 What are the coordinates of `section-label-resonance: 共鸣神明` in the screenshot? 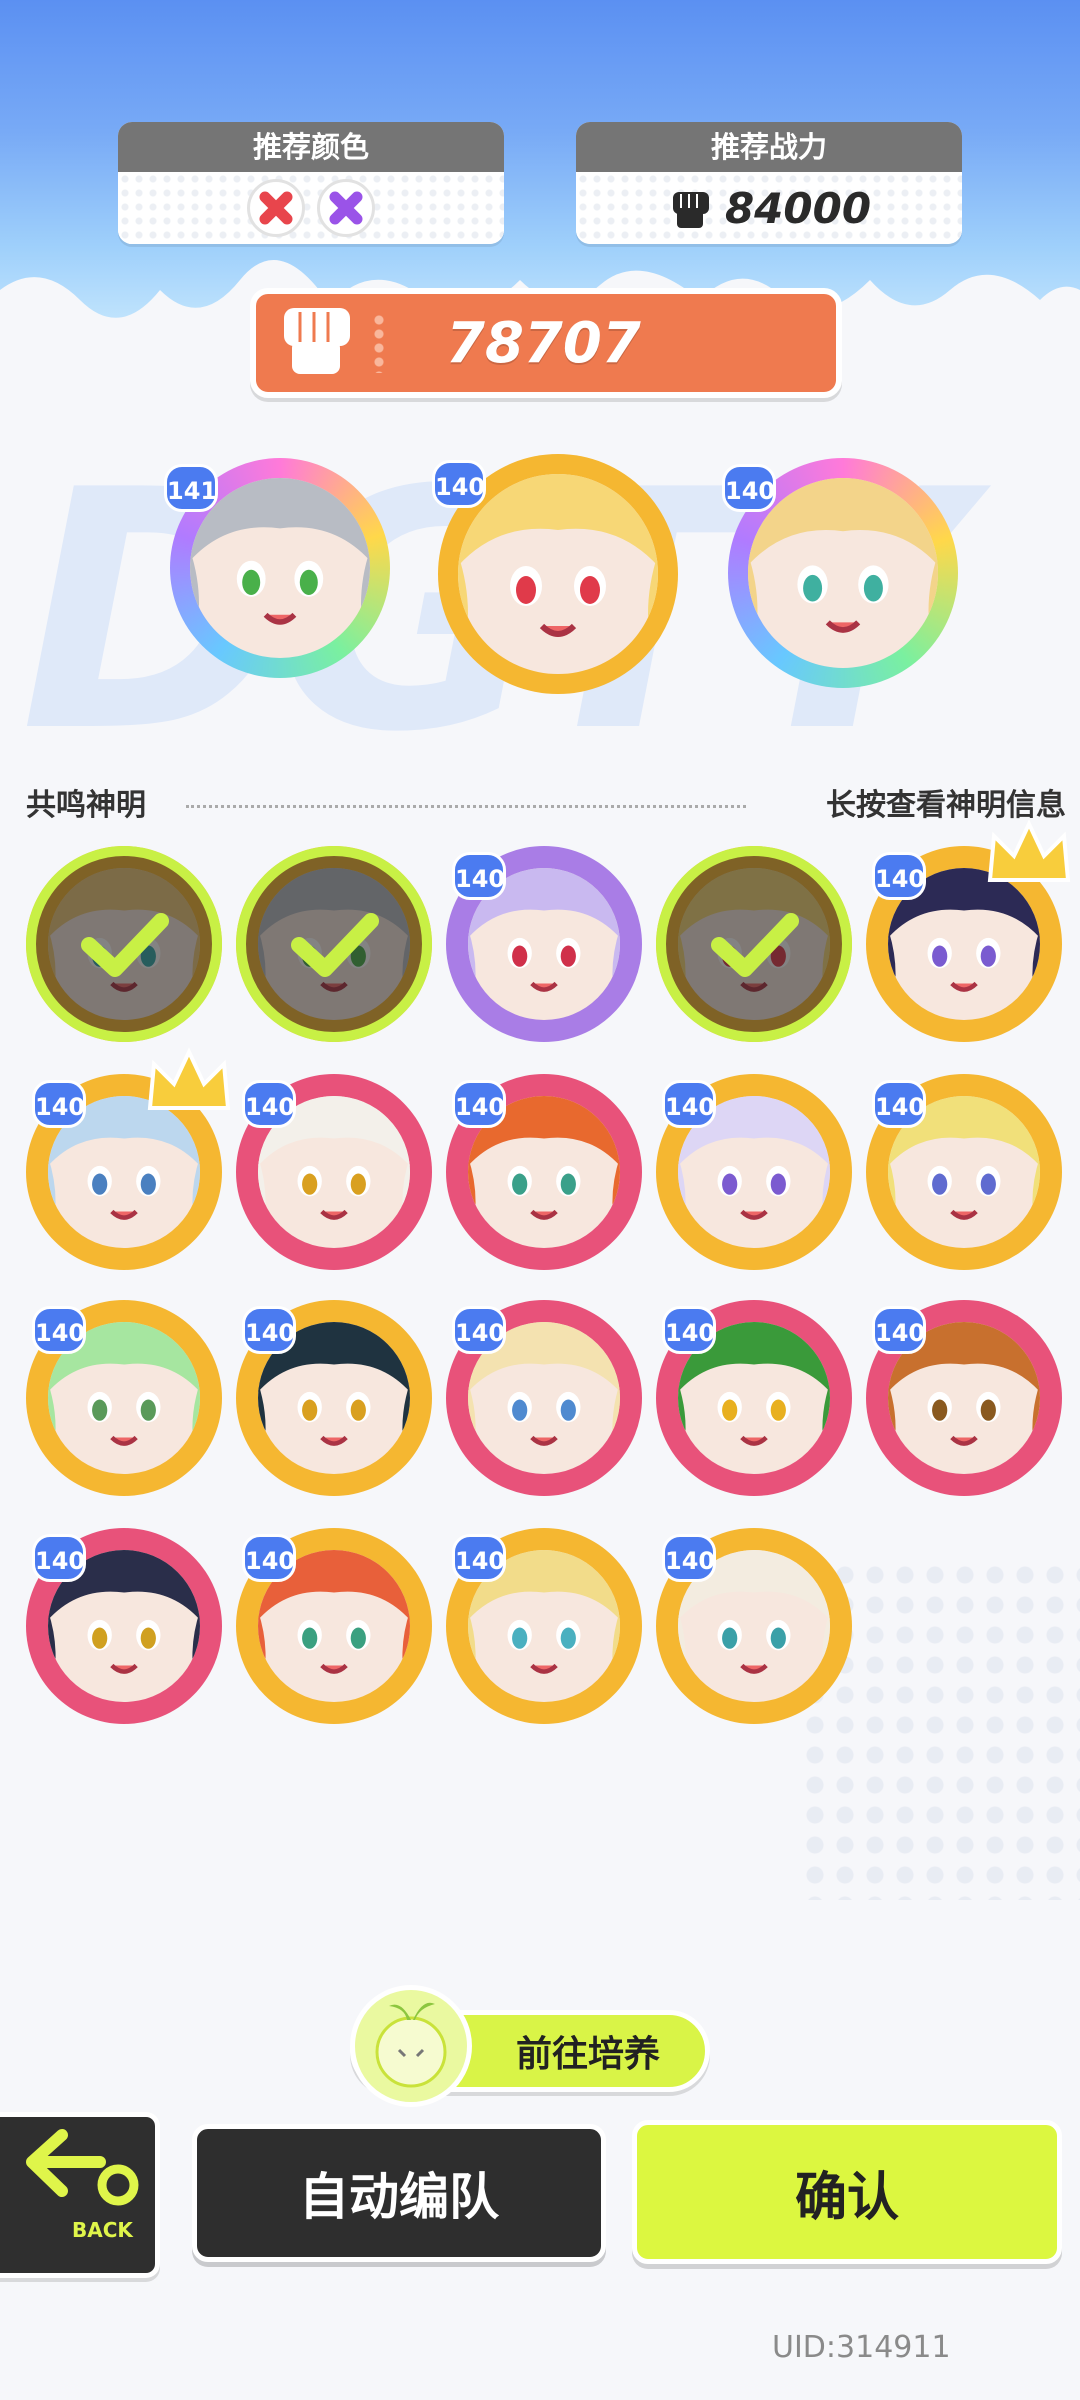 It's located at (86, 805).